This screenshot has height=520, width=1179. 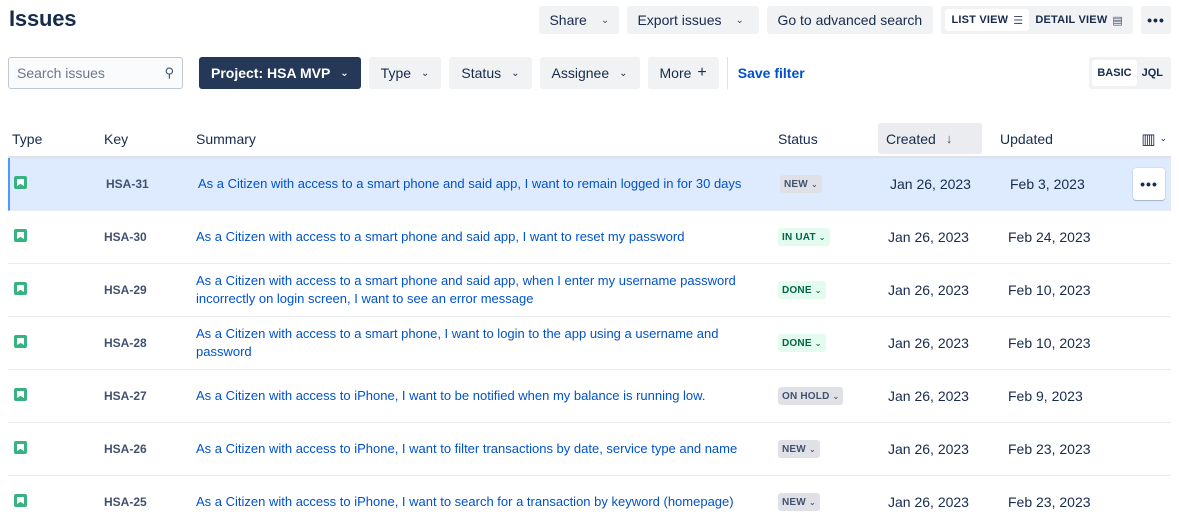 I want to click on column-header-updated: Updated, so click(x=1038, y=139).